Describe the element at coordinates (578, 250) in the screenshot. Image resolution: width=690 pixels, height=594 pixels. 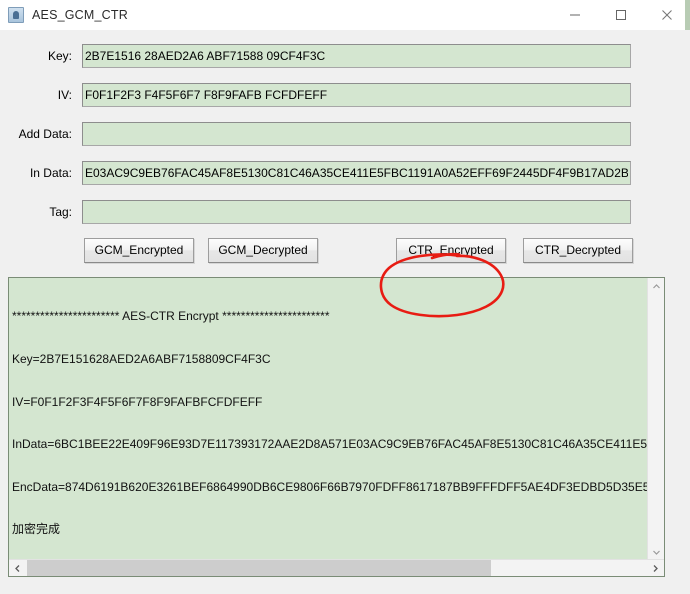
I see `ctr-decrypted-button: CTR_Decrypted` at that location.